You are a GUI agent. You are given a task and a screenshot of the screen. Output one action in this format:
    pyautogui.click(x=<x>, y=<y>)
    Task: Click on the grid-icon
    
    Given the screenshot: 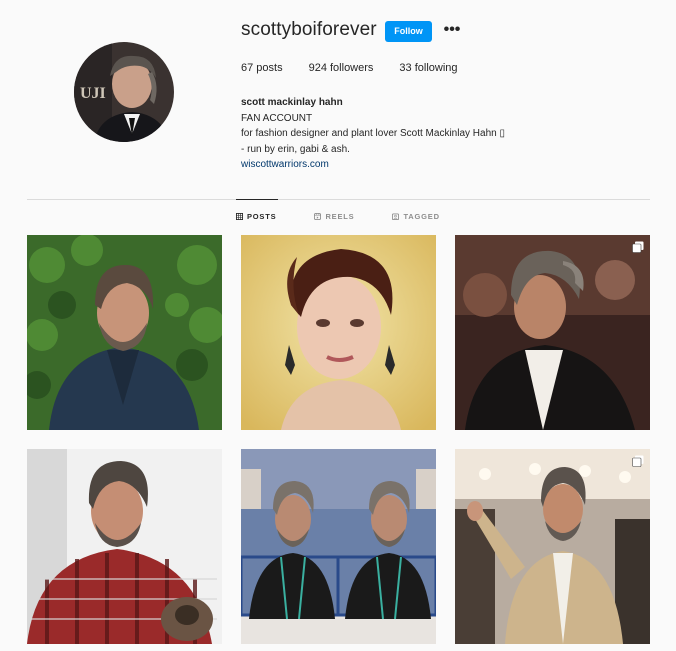 What is the action you would take?
    pyautogui.click(x=239, y=216)
    